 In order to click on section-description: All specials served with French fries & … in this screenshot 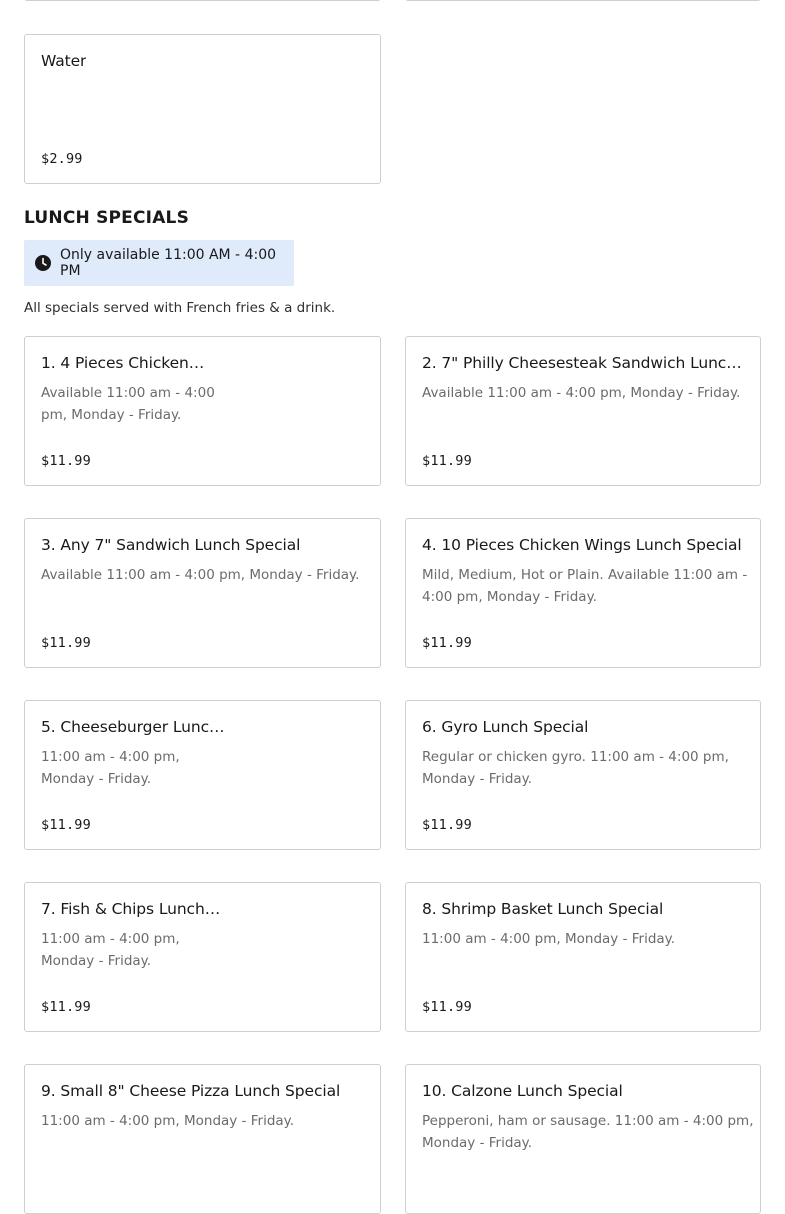, I will do `click(180, 308)`.